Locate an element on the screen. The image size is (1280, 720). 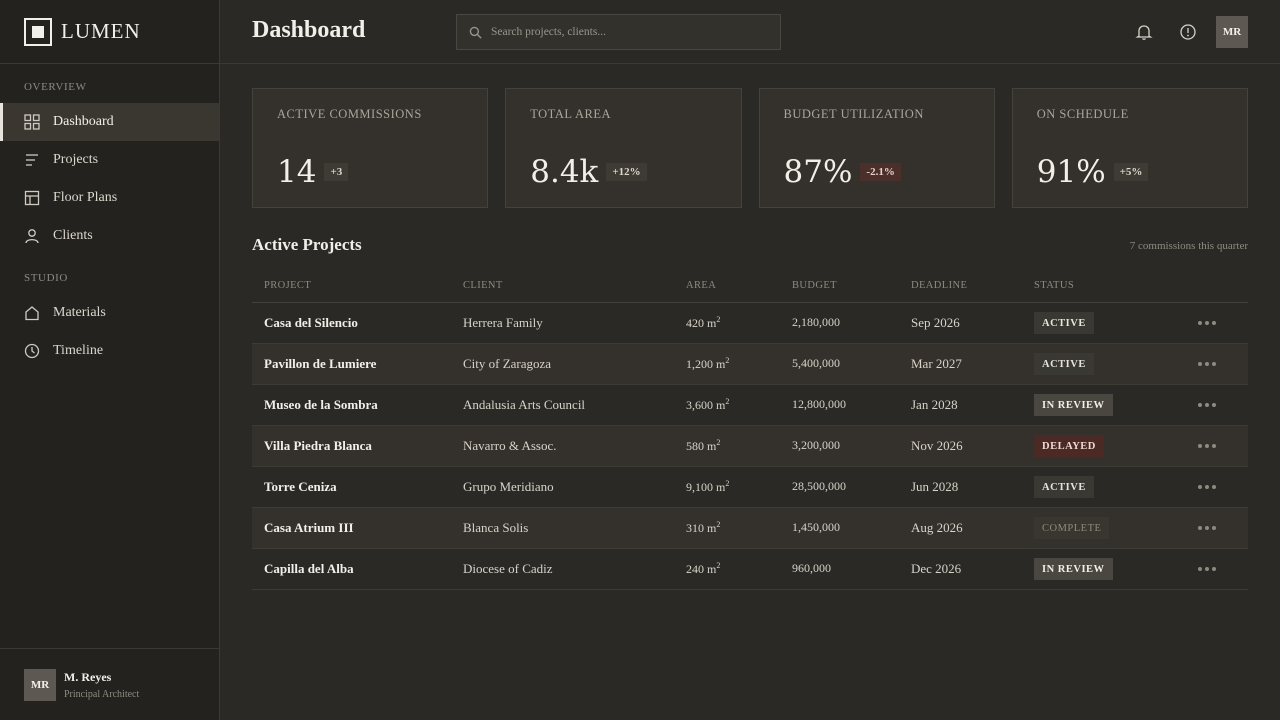
section-label-overview: OVERVIEW is located at coordinates (55, 87).